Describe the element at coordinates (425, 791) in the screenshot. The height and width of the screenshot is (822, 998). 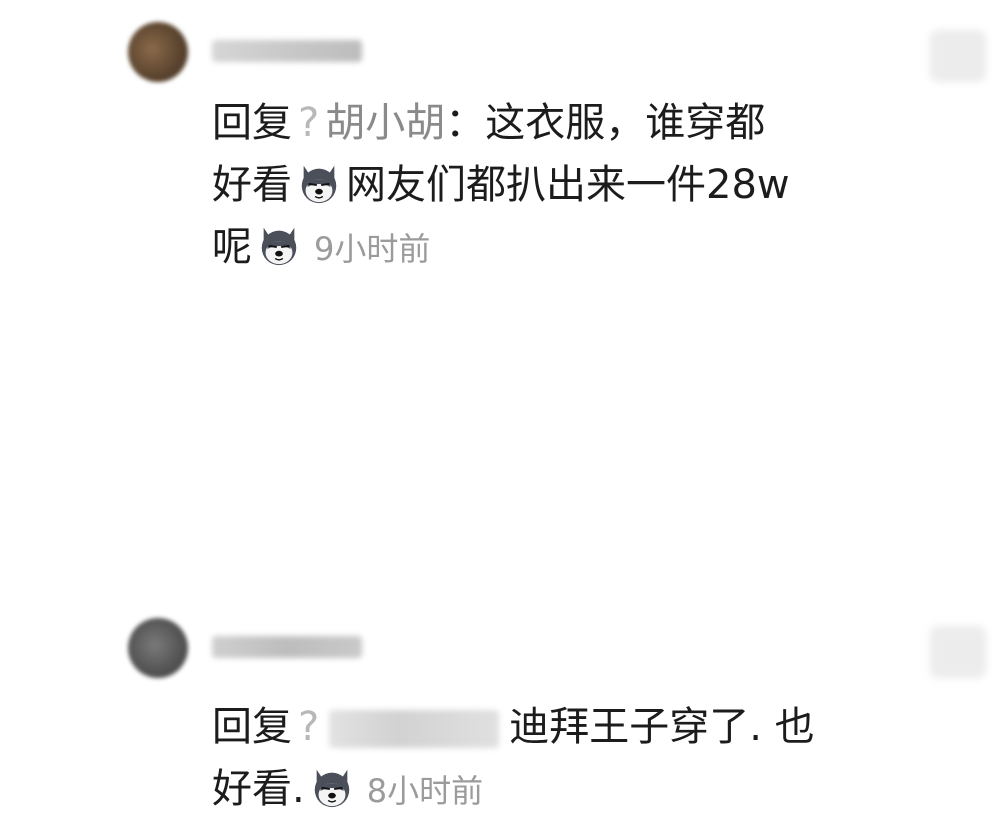
I see `comment-timestamp: 8小时前` at that location.